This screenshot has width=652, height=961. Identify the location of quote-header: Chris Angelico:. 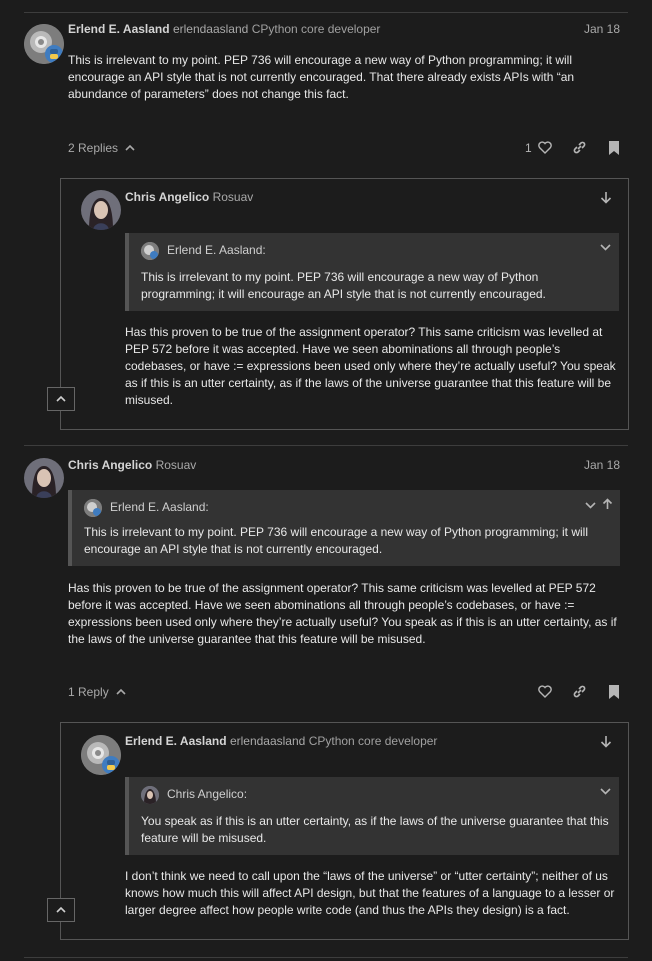
(194, 795).